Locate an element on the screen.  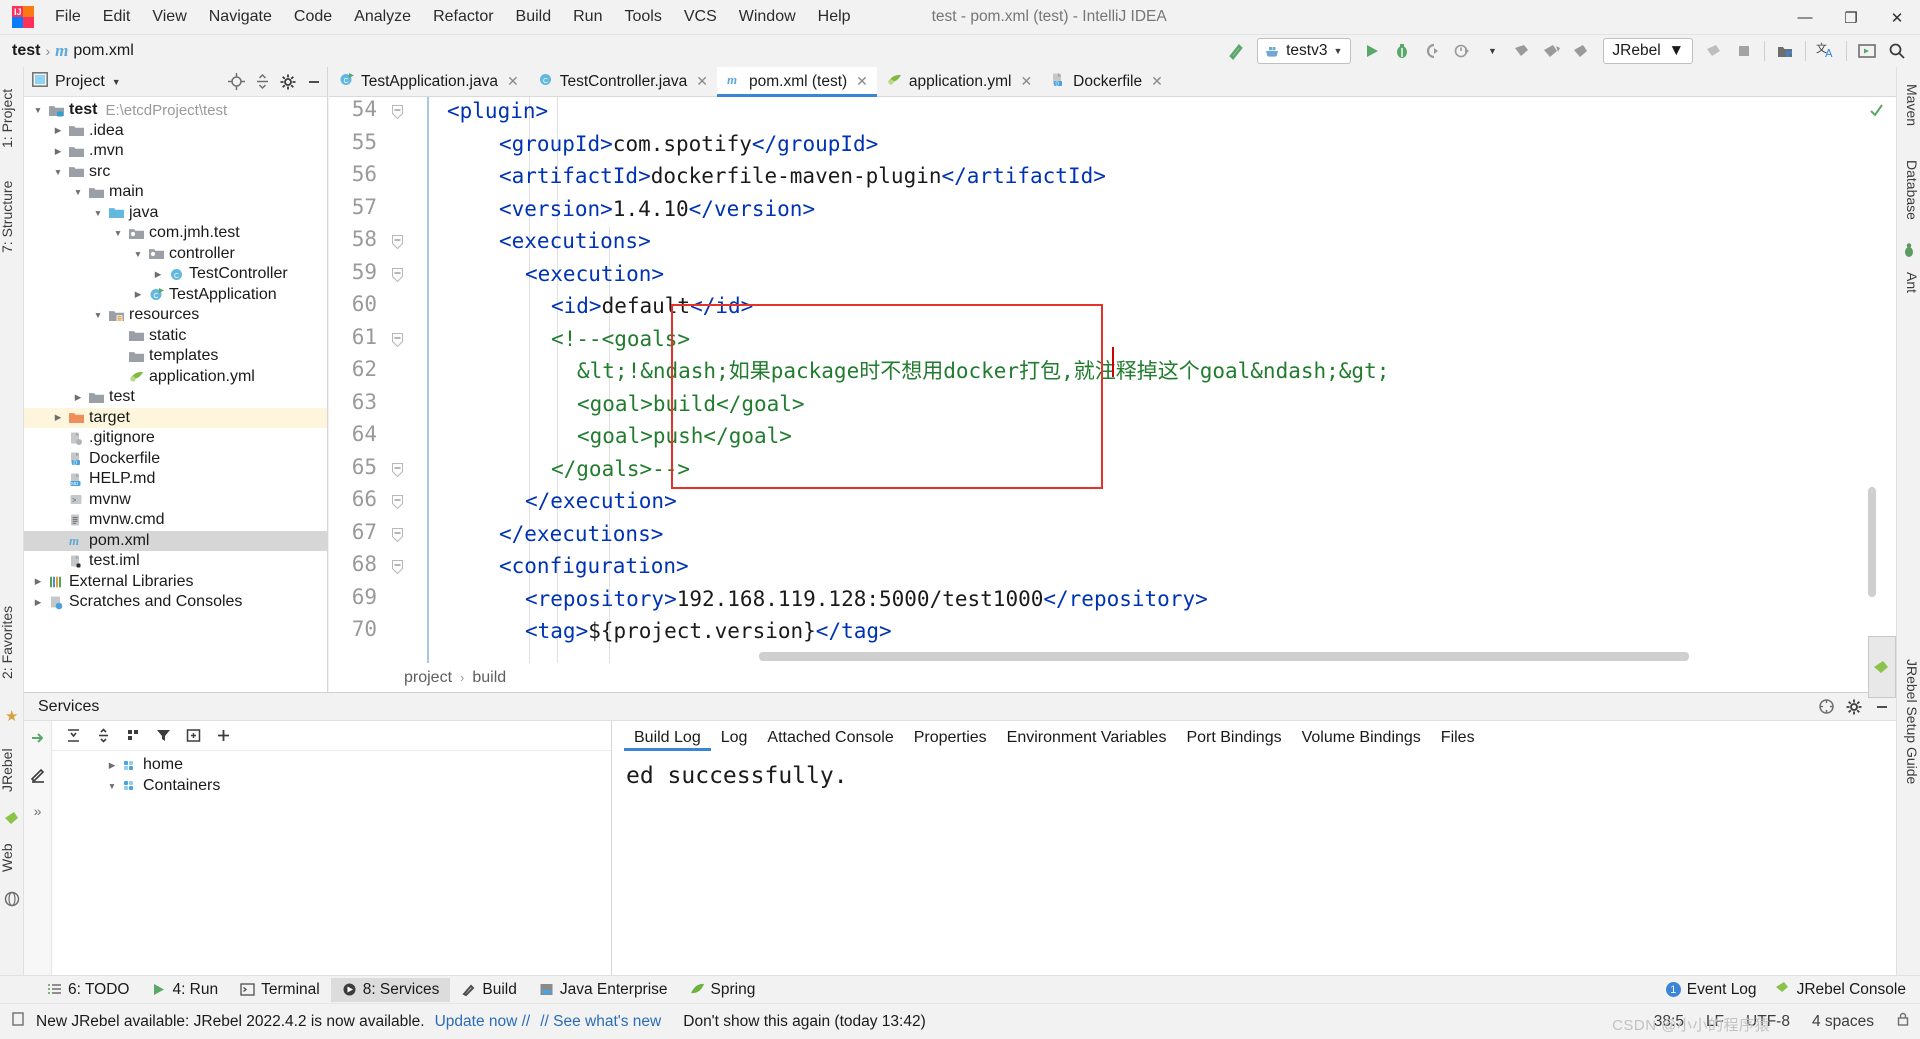
tool-tab-build: Build is located at coordinates (488, 990).